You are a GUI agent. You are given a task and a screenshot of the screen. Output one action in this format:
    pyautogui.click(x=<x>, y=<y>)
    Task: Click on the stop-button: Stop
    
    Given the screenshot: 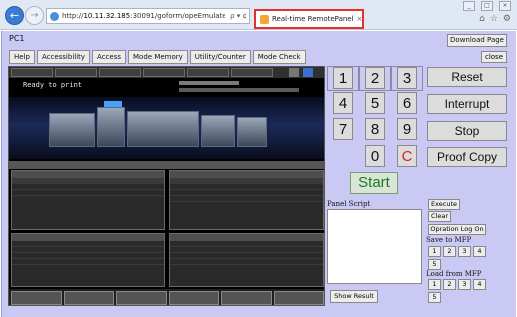 What is the action you would take?
    pyautogui.click(x=467, y=131)
    